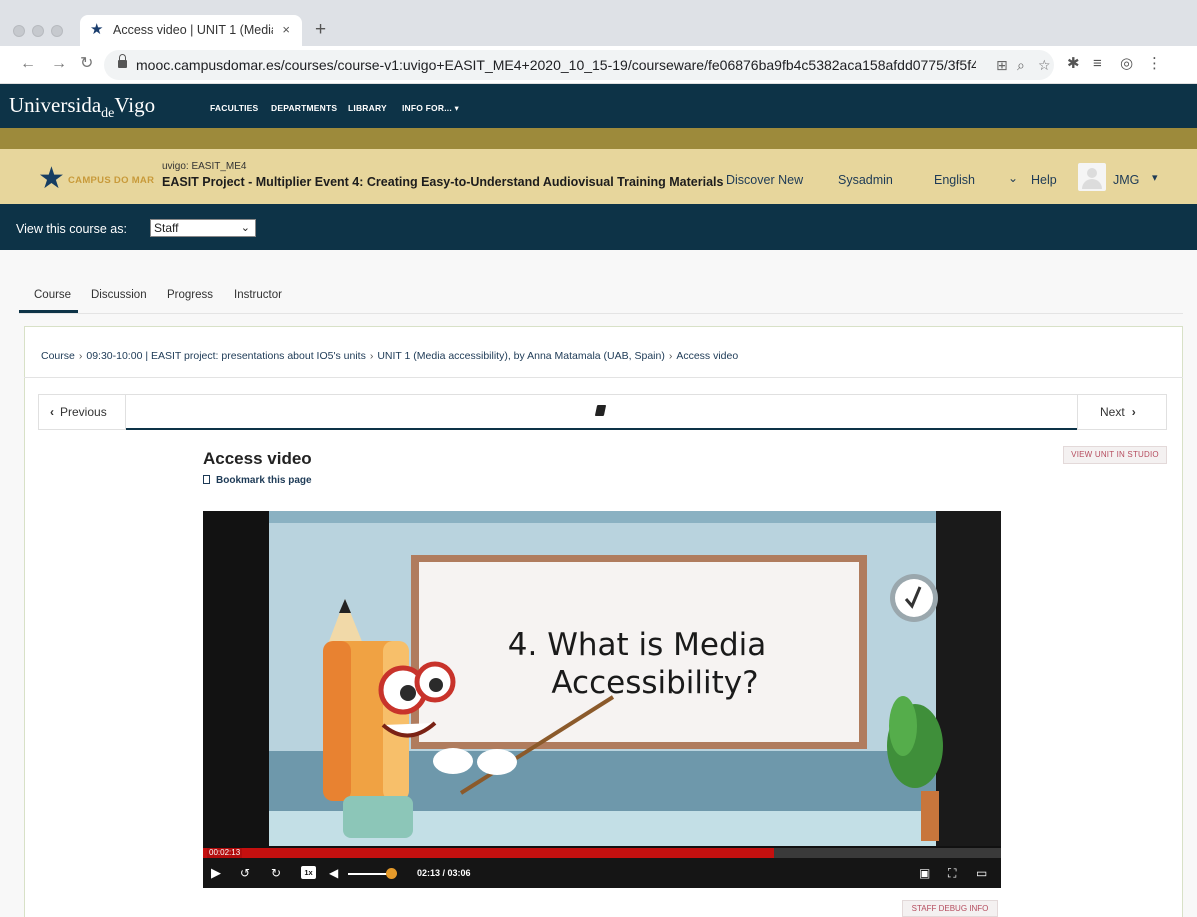  I want to click on user-menu-caret-icon: ▾, so click(1155, 177).